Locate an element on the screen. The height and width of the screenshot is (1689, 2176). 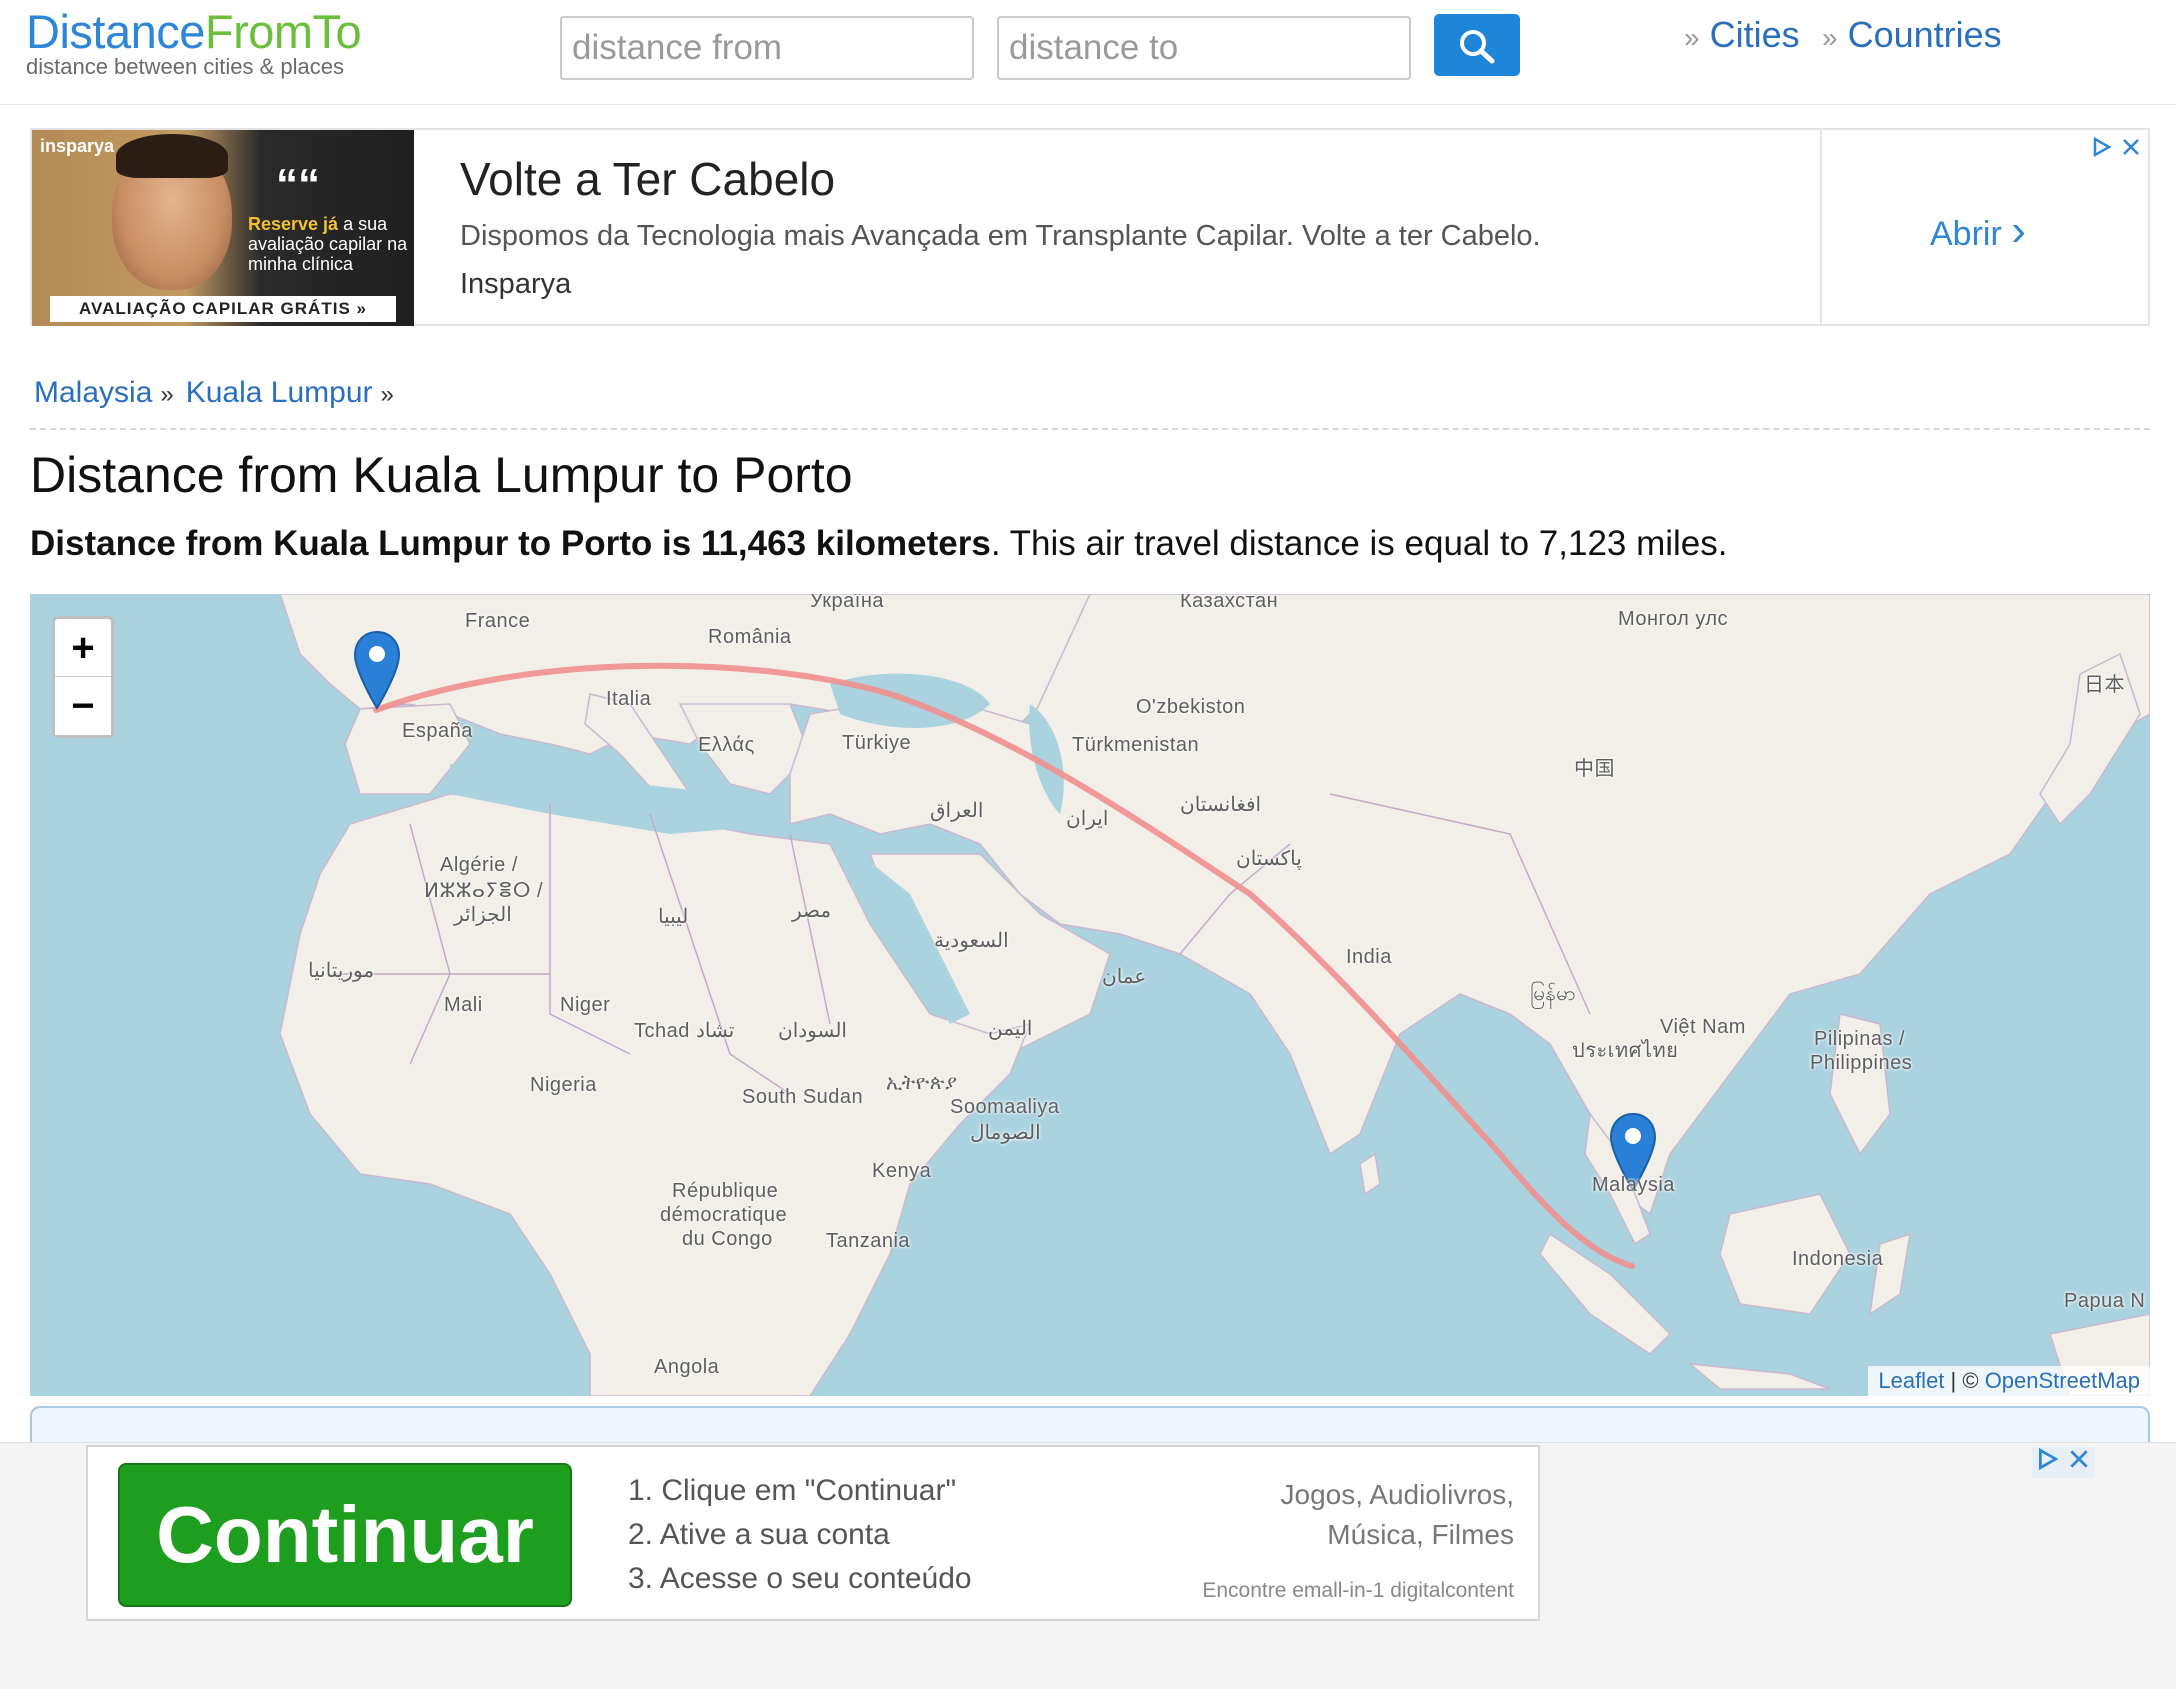
map-label-pakistan: پاکستان is located at coordinates (1269, 859).